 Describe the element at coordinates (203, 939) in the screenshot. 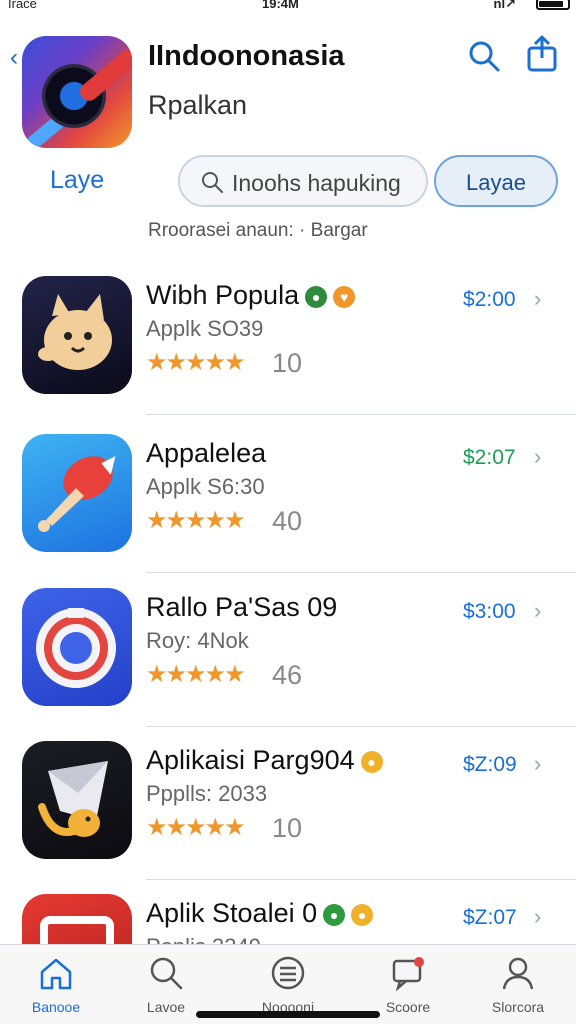

I see `app-subtitle: Poplis 3349` at that location.